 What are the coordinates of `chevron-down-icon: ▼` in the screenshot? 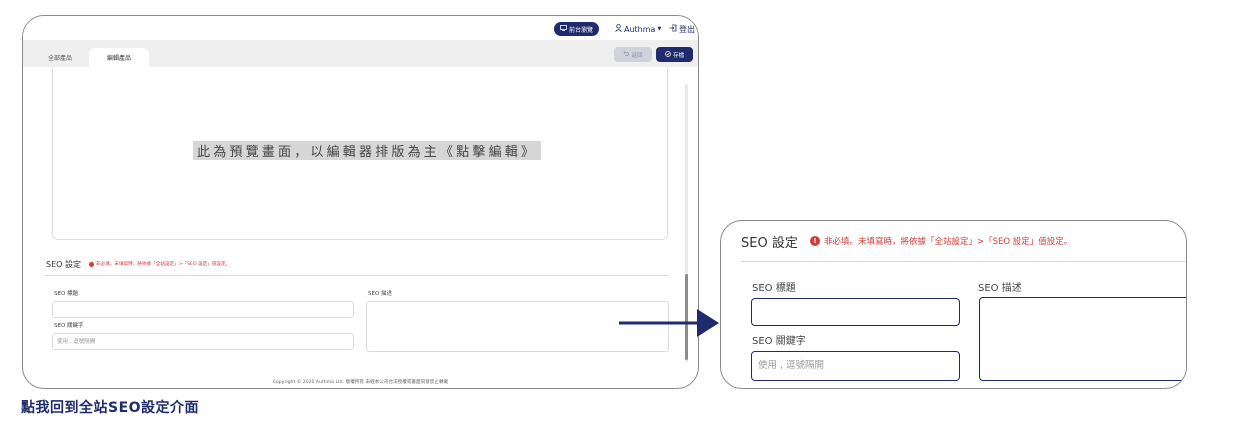 It's located at (659, 29).